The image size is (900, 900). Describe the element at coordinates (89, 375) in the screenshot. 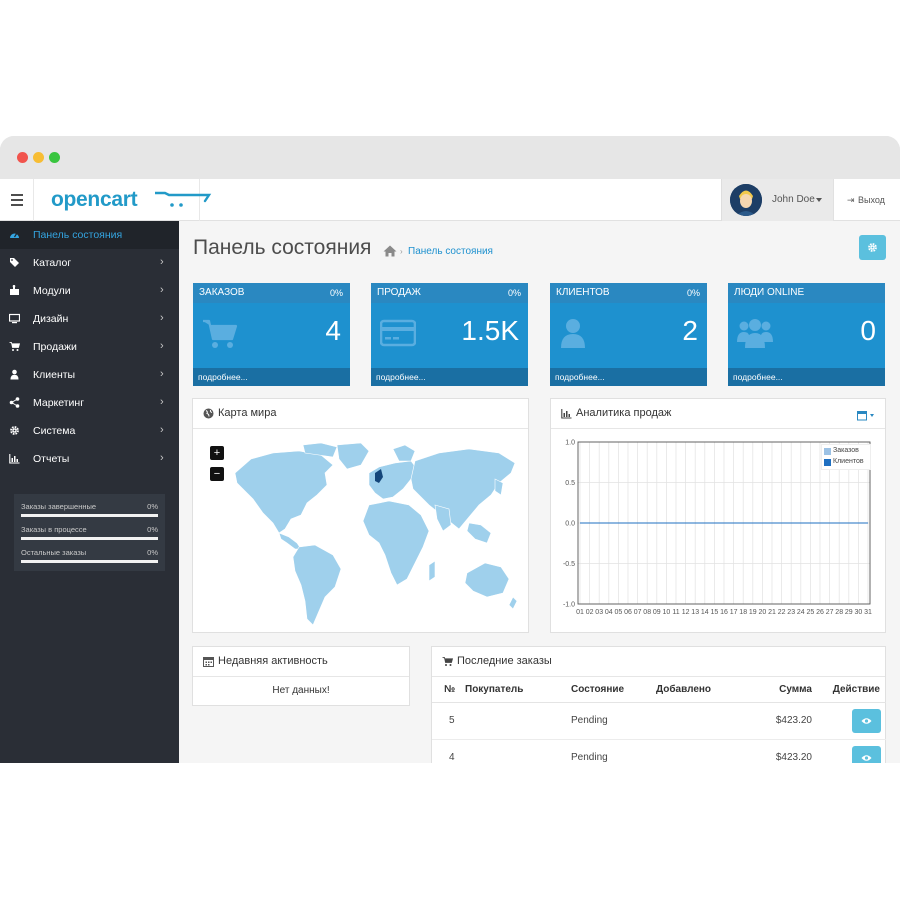

I see `sidebar-item-customers: Клиенты ›` at that location.